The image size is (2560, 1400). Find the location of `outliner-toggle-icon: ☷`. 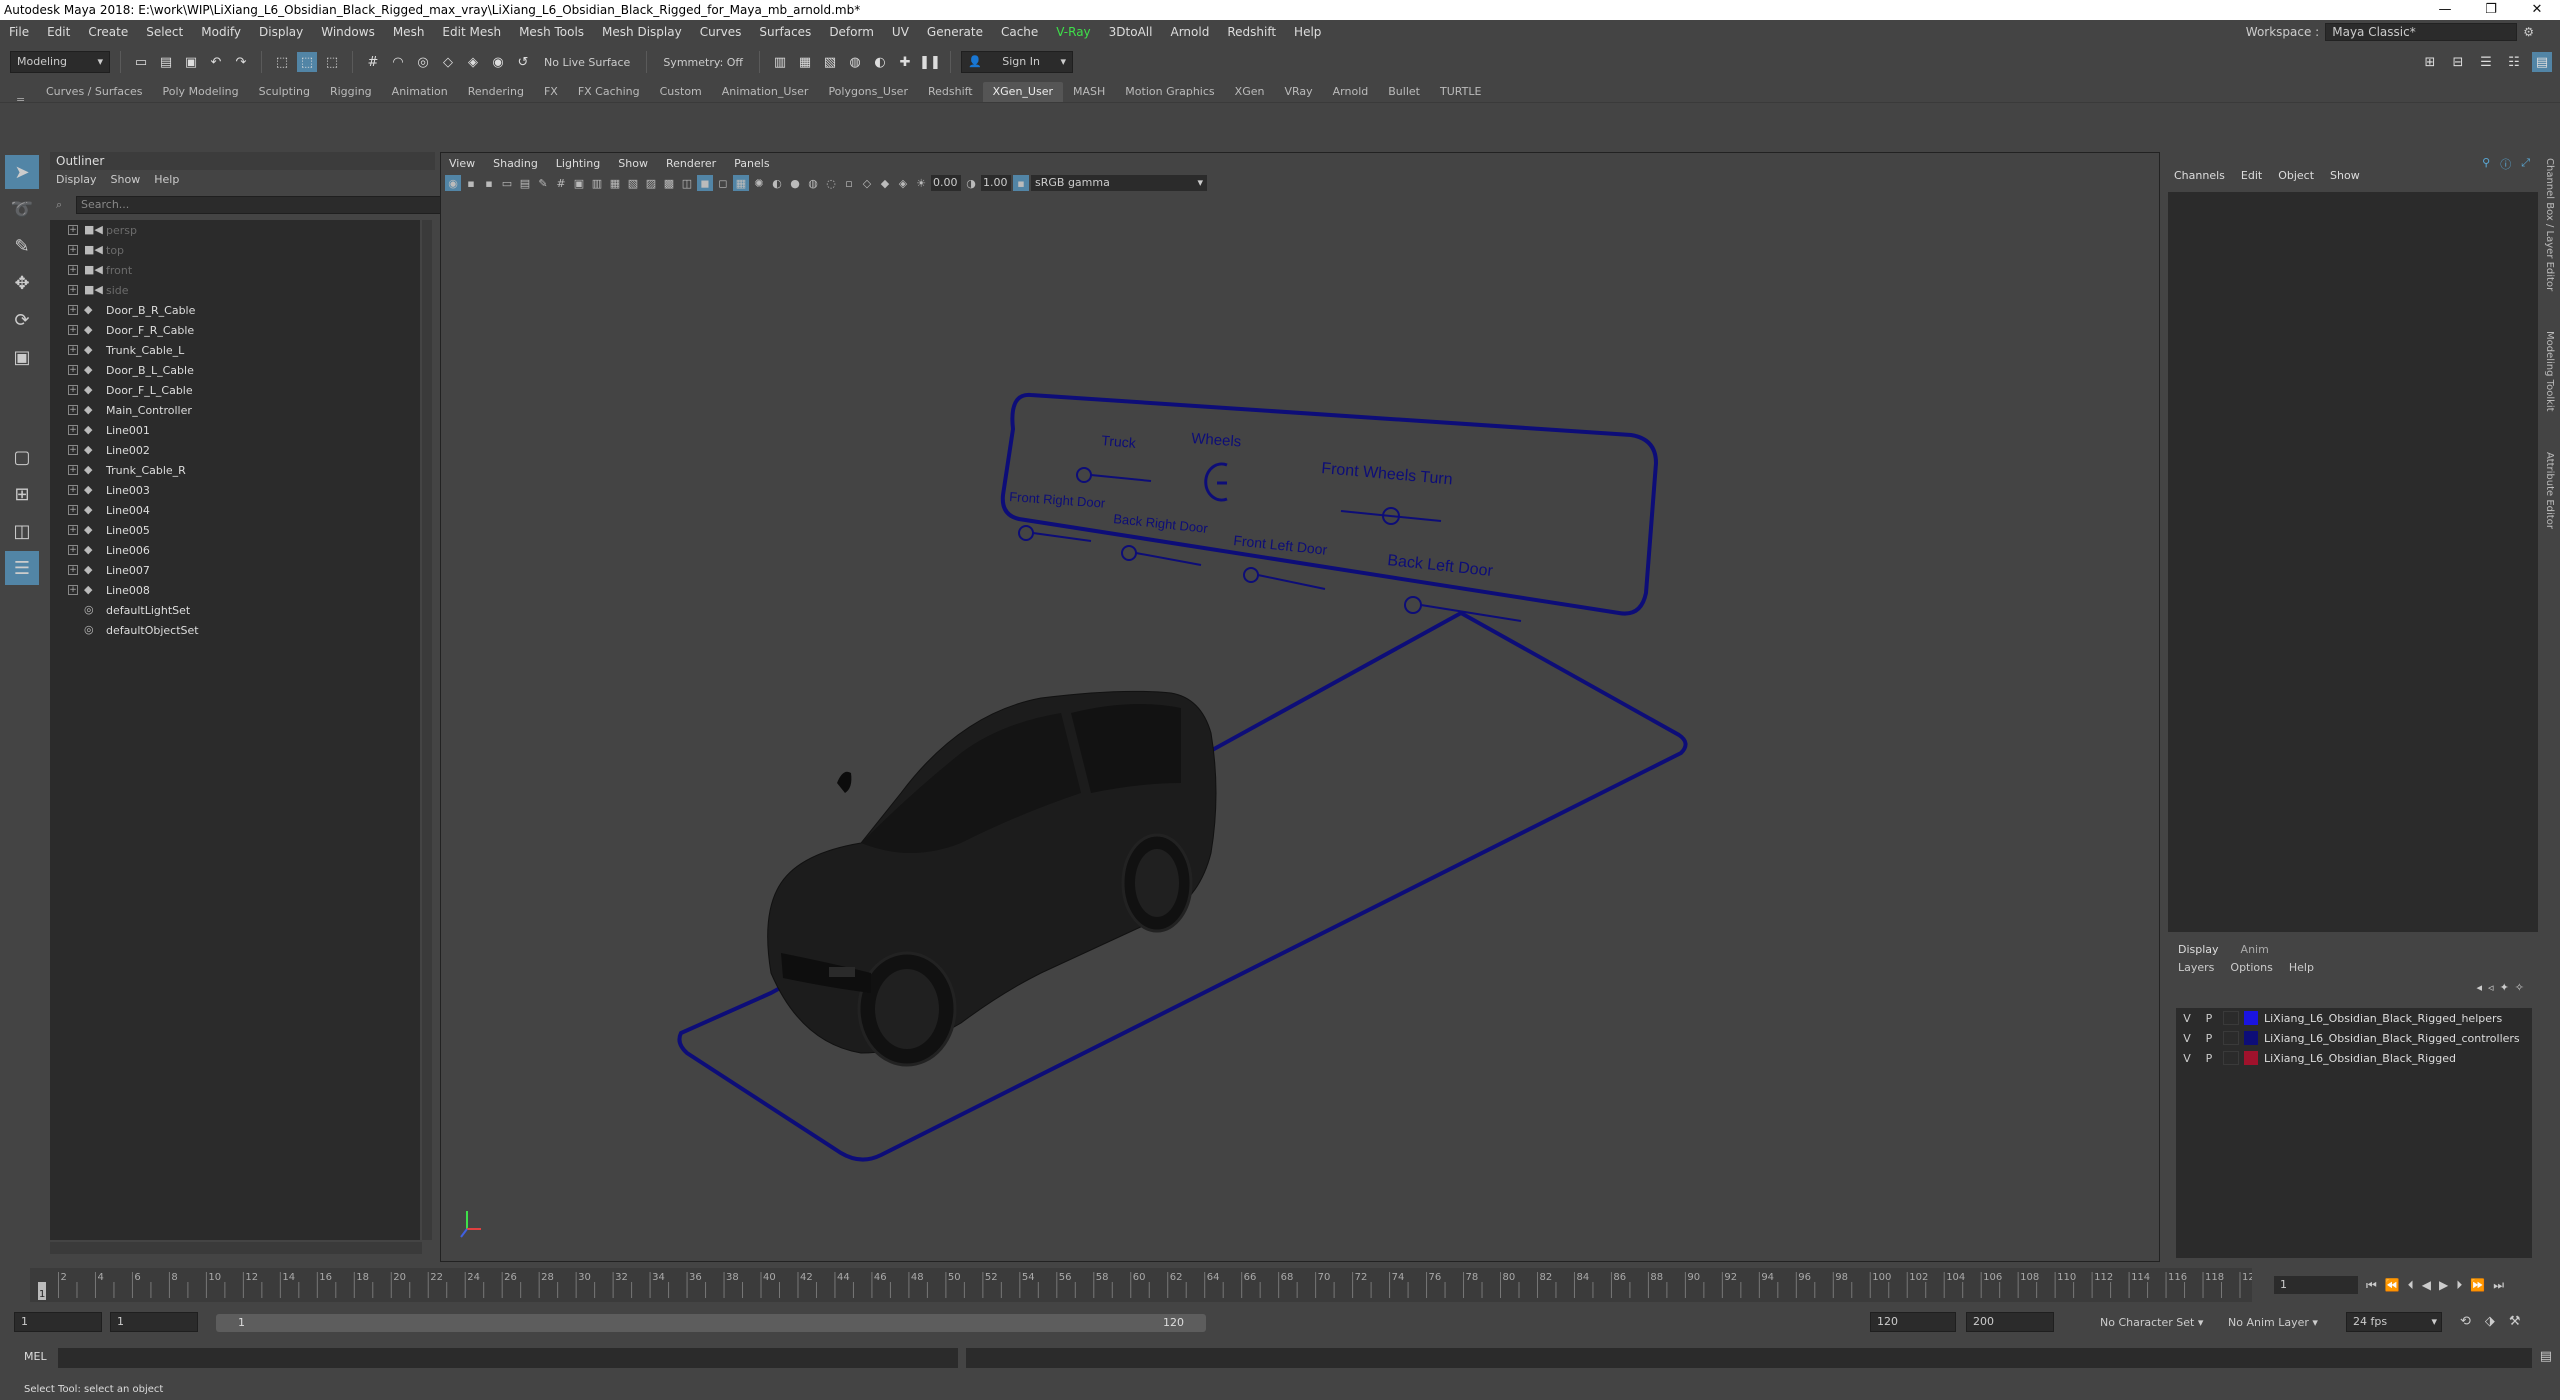

outliner-toggle-icon: ☷ is located at coordinates (2514, 62).